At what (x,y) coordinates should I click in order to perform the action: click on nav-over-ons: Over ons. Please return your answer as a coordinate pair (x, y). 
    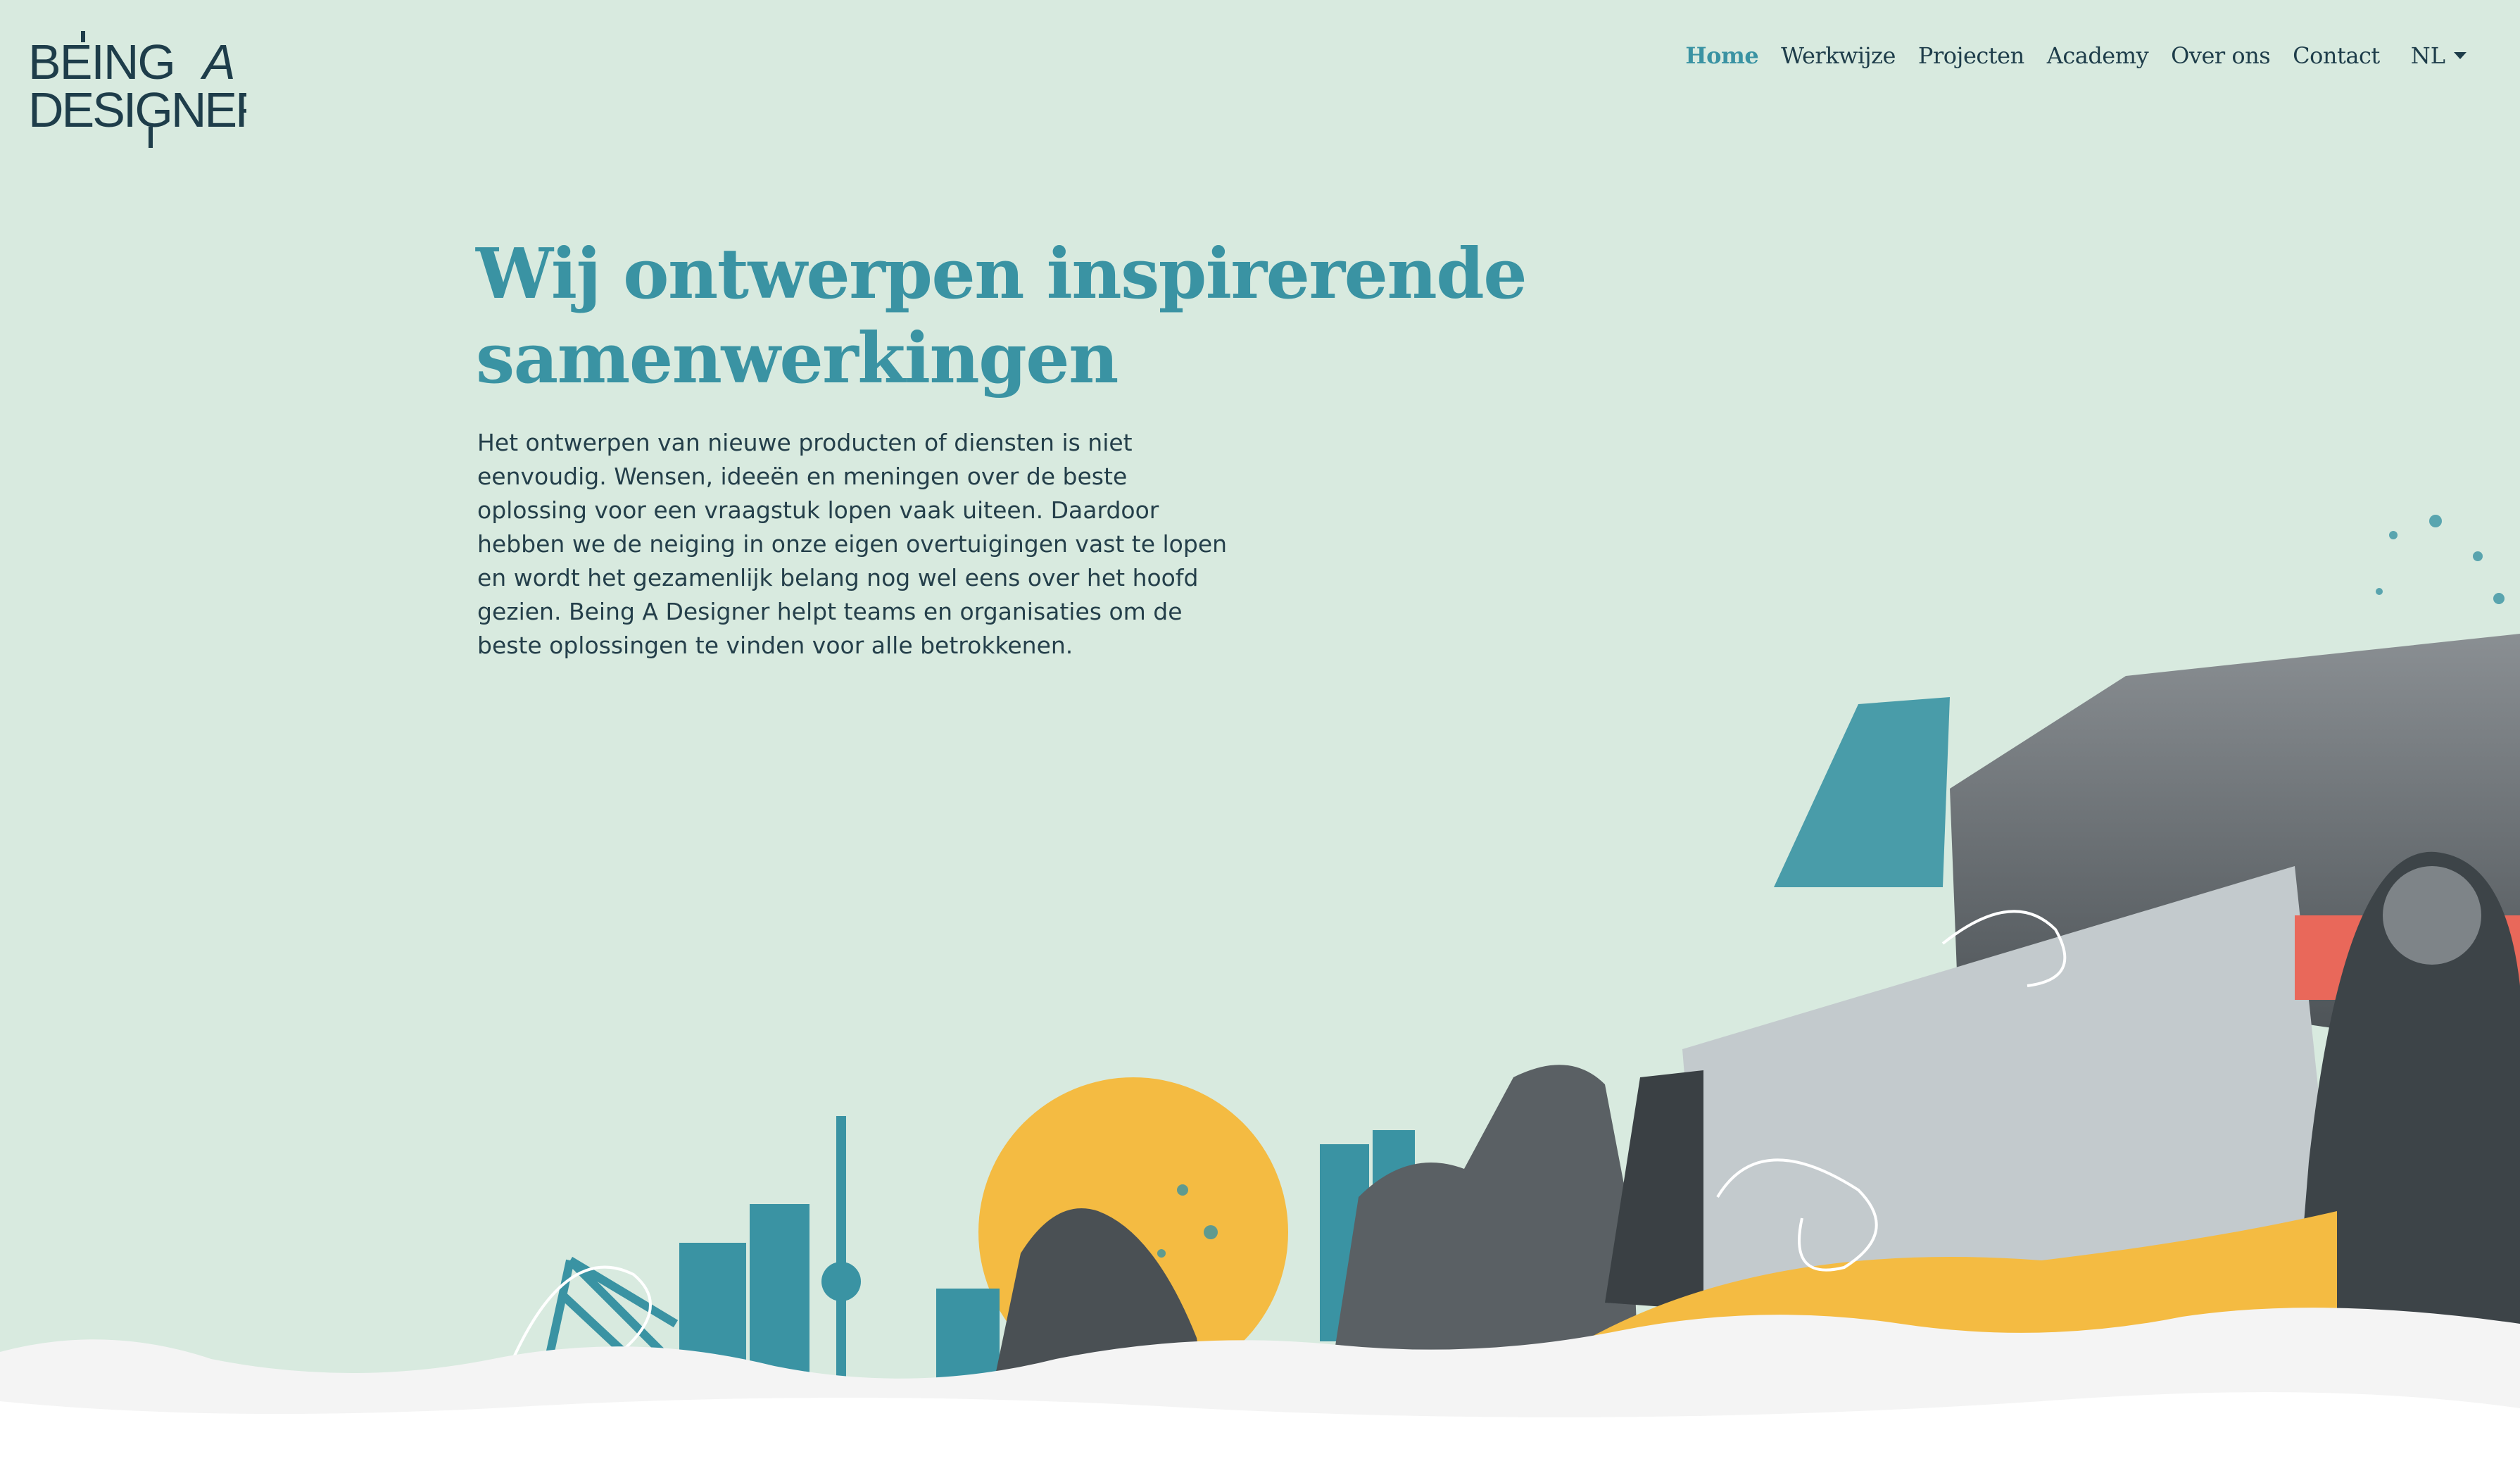
    Looking at the image, I should click on (2221, 55).